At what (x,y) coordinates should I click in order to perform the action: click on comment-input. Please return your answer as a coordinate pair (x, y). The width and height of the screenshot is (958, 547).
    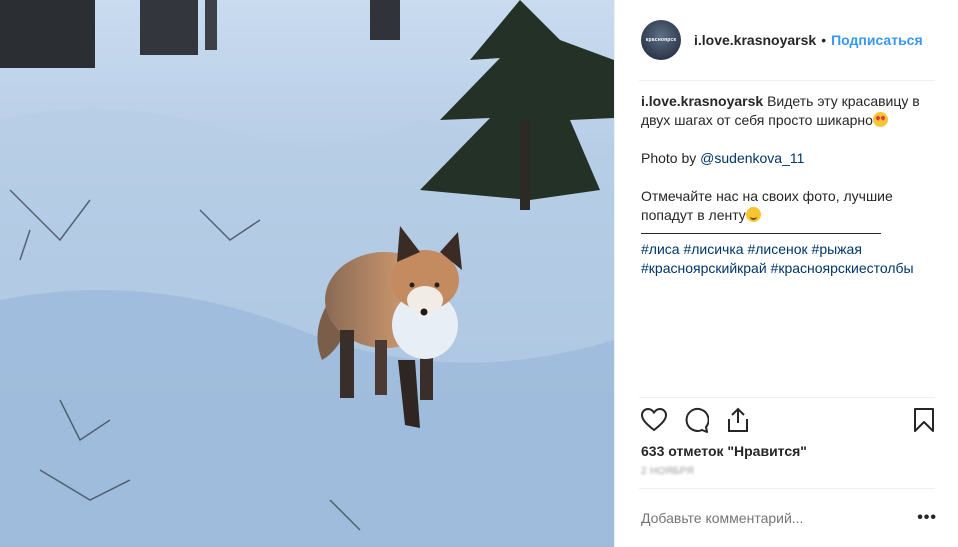
    Looking at the image, I should click on (779, 518).